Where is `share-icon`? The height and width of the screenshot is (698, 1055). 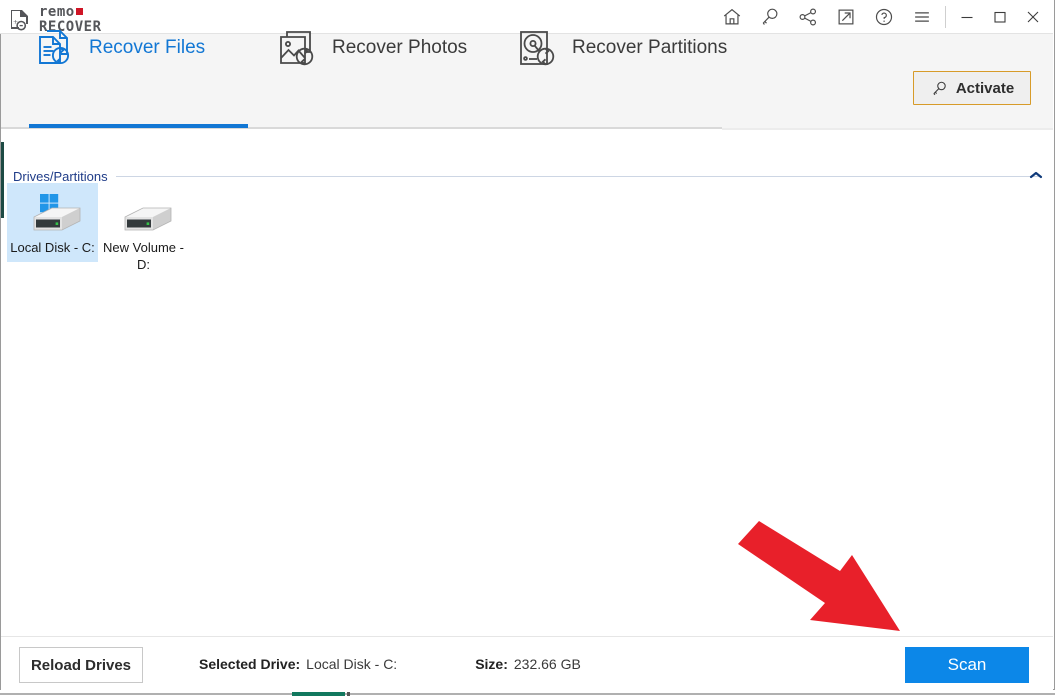
share-icon is located at coordinates (808, 16).